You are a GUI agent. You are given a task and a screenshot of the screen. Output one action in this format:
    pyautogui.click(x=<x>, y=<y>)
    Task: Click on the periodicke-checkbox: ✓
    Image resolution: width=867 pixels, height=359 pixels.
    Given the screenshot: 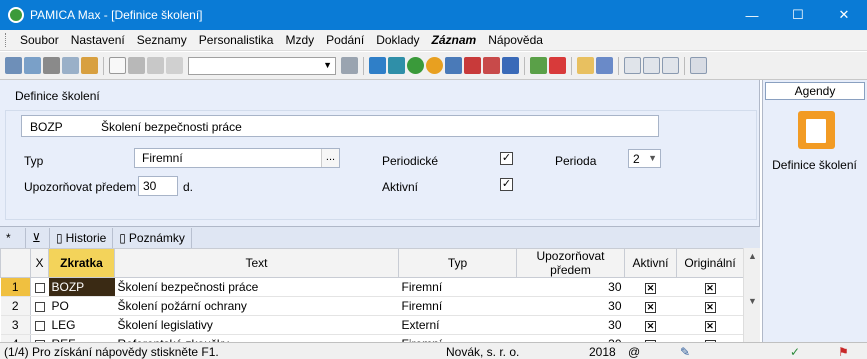 What is the action you would take?
    pyautogui.click(x=506, y=158)
    